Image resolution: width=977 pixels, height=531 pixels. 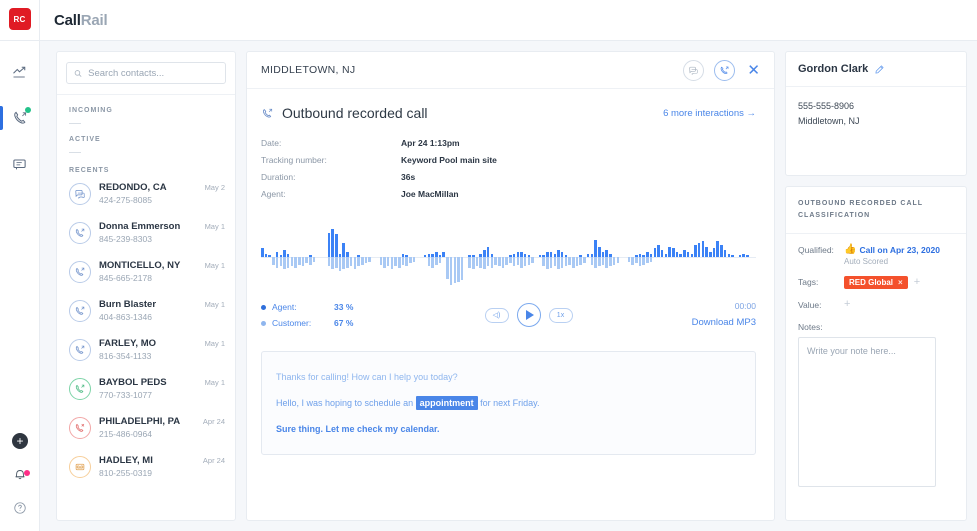 I want to click on field-key: Date:, so click(x=271, y=143).